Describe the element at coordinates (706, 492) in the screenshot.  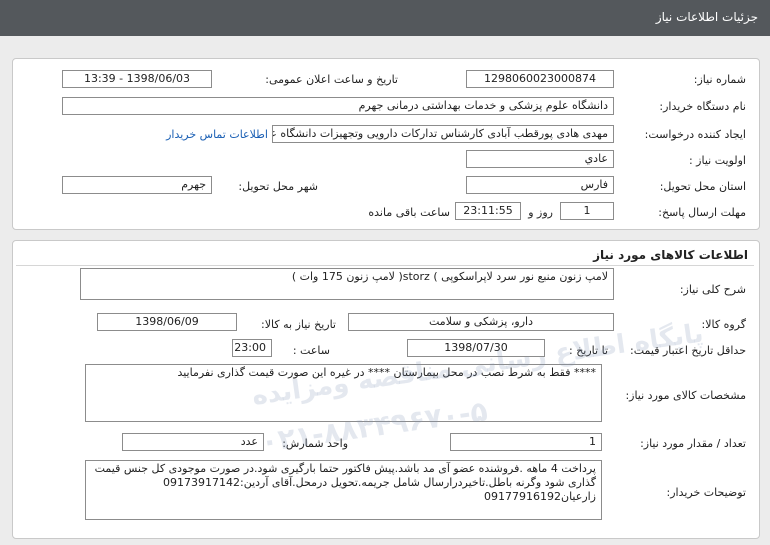
I see `buyer-notes-label: توضیحات خریدار:` at that location.